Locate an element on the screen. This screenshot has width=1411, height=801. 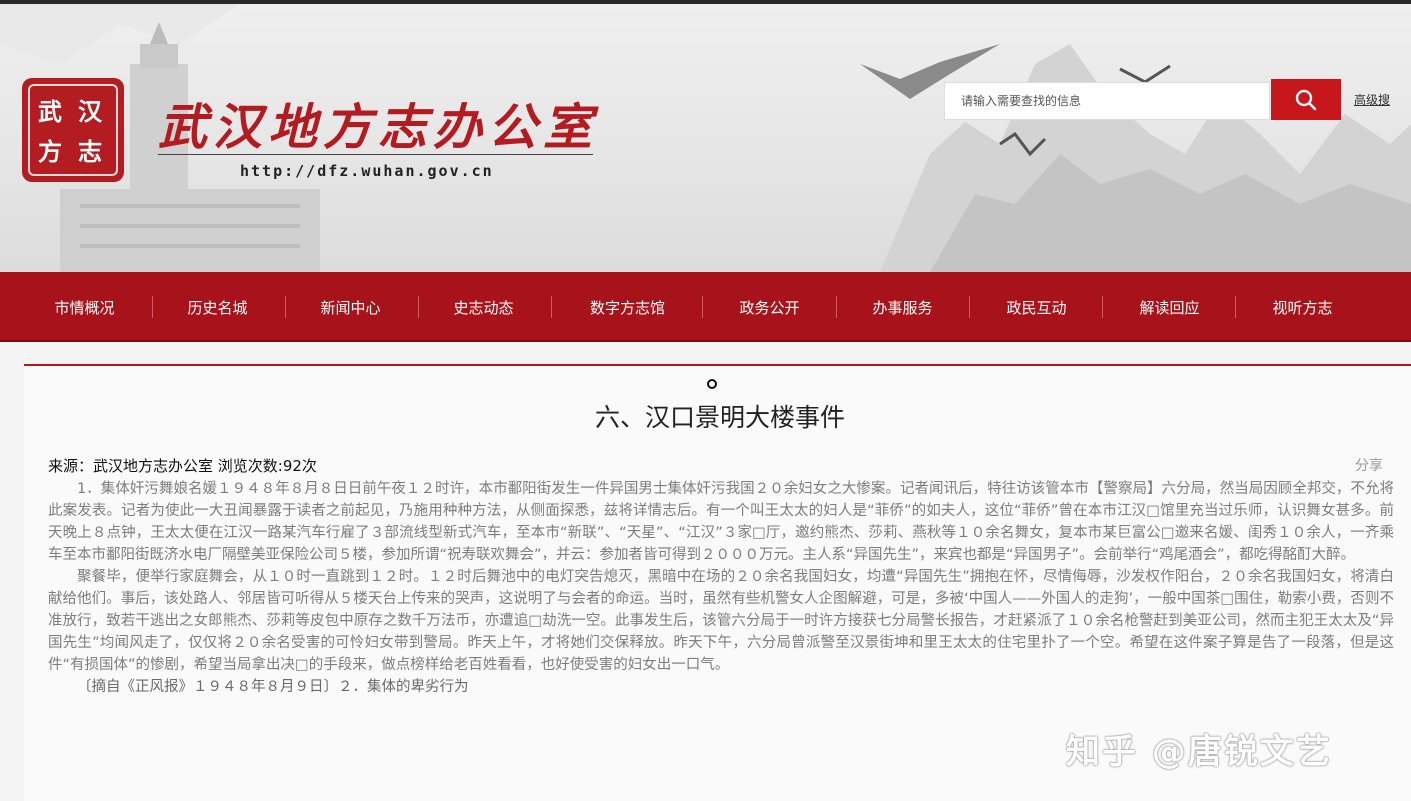
nav-item-lishi: 历史名城 is located at coordinates (217, 307).